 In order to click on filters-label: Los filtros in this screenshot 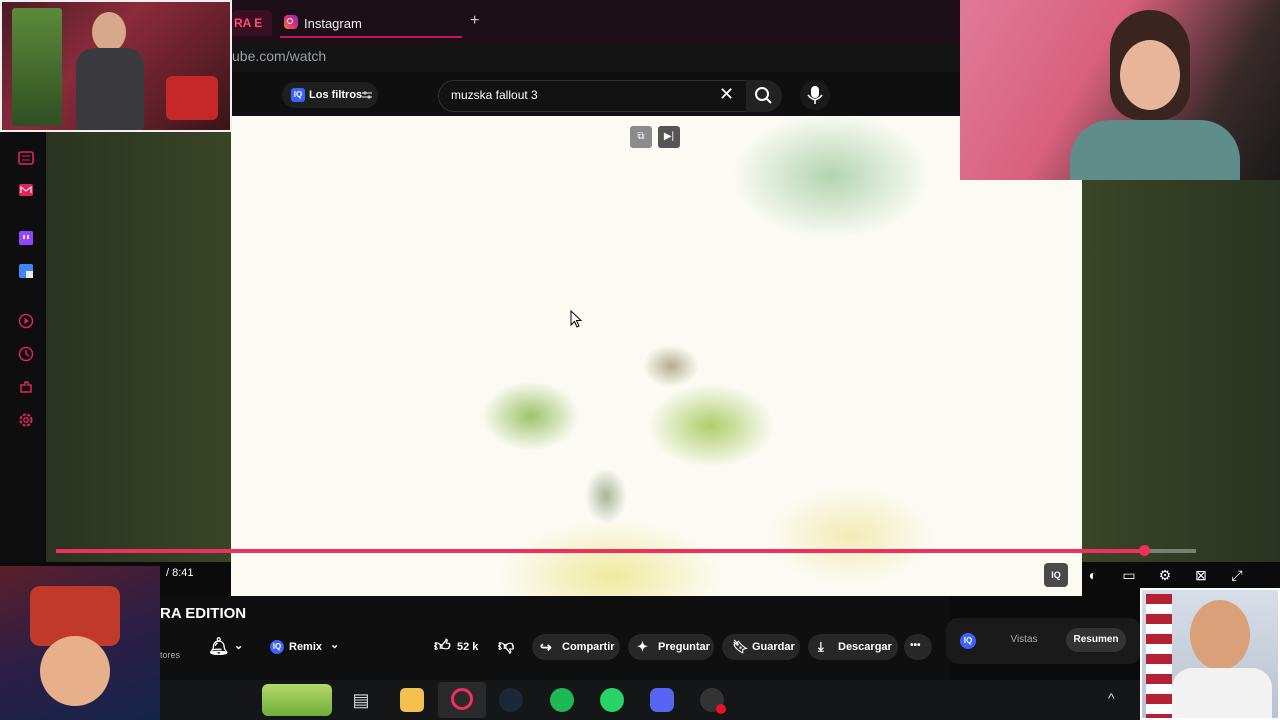, I will do `click(336, 95)`.